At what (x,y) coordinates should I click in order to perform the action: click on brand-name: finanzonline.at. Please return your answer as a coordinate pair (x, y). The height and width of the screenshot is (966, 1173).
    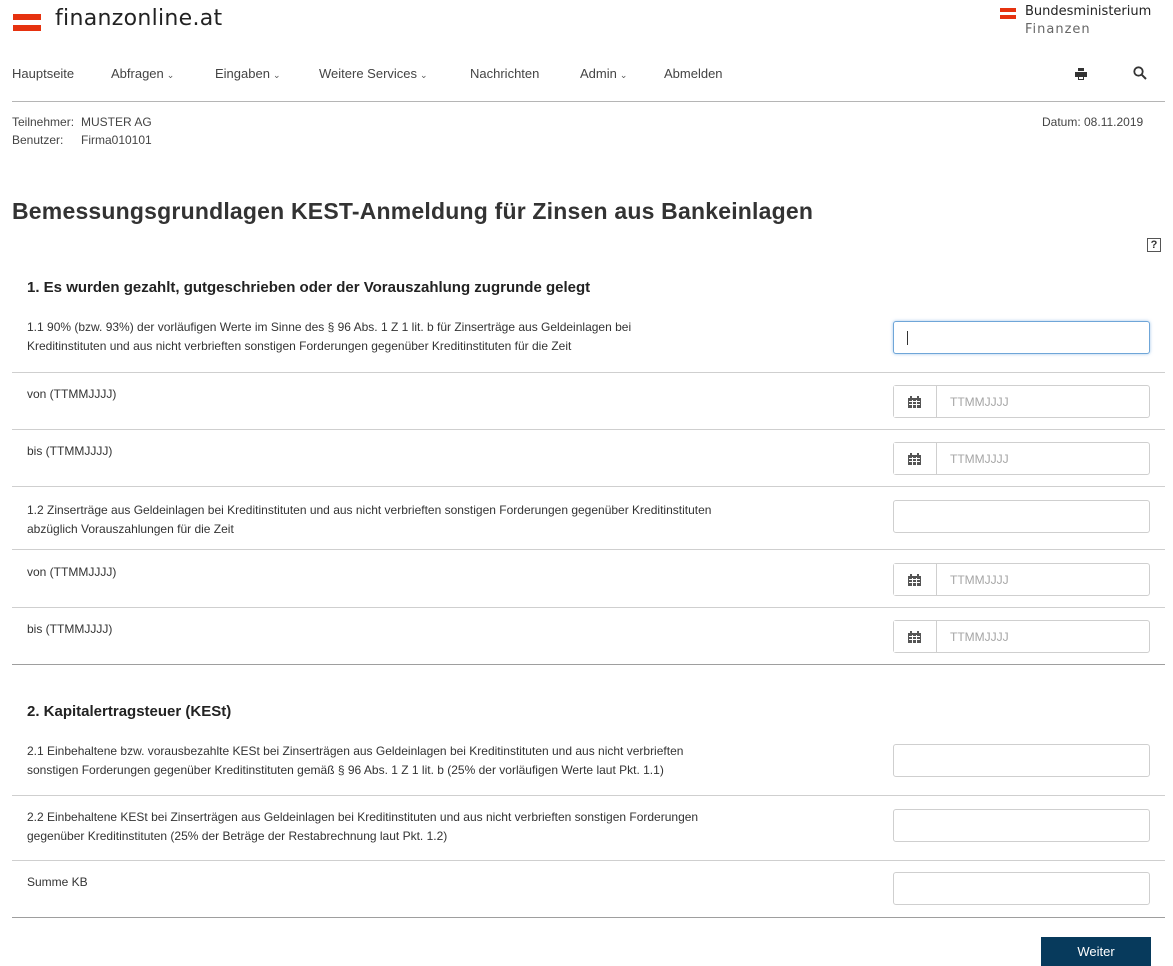
    Looking at the image, I should click on (138, 18).